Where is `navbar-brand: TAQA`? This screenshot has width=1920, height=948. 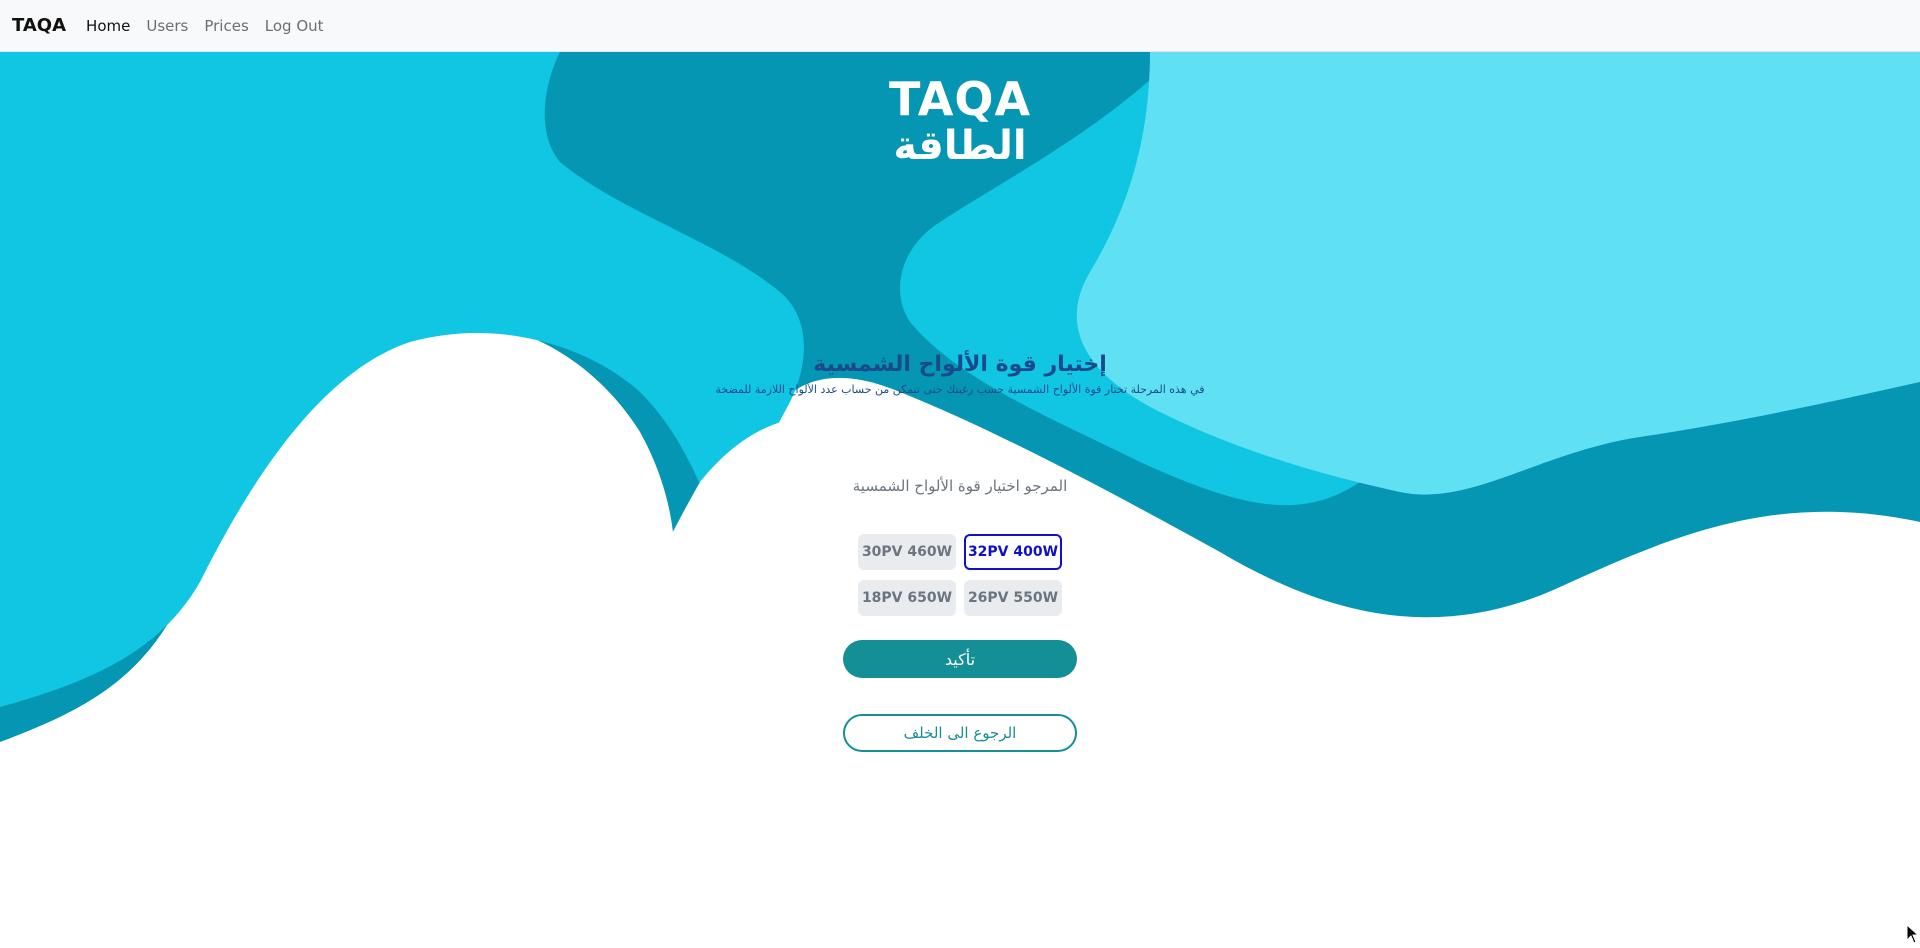 navbar-brand: TAQA is located at coordinates (39, 25).